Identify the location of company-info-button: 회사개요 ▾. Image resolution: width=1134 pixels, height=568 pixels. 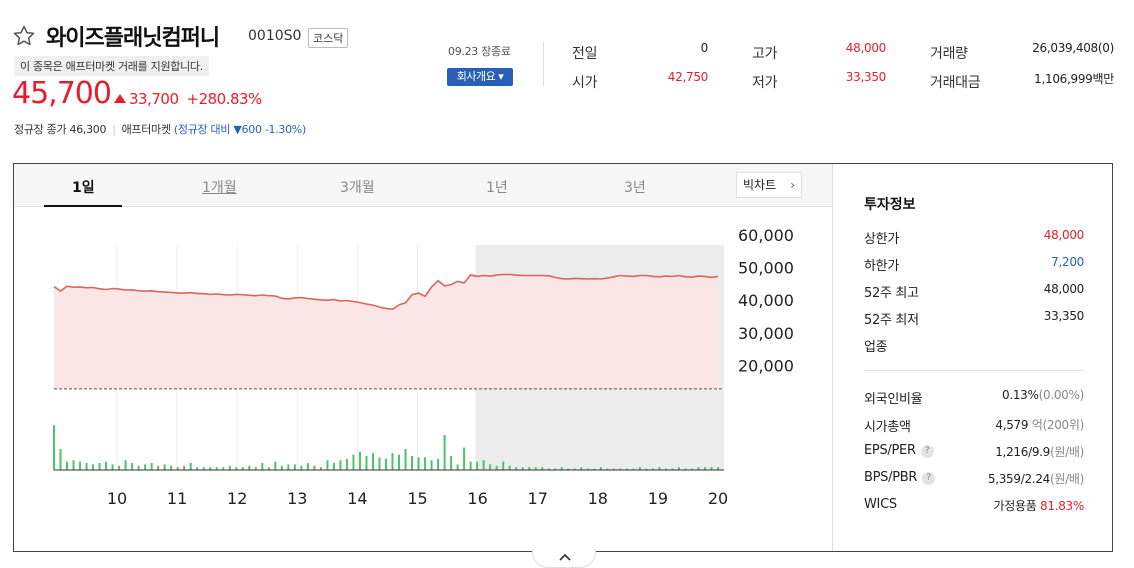
(480, 77).